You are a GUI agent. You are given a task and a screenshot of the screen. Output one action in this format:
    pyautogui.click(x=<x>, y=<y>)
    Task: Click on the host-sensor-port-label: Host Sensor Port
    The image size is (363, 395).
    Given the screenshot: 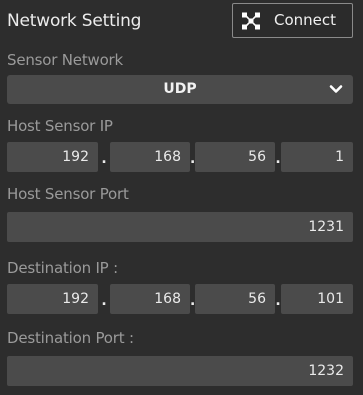 What is the action you would take?
    pyautogui.click(x=68, y=194)
    